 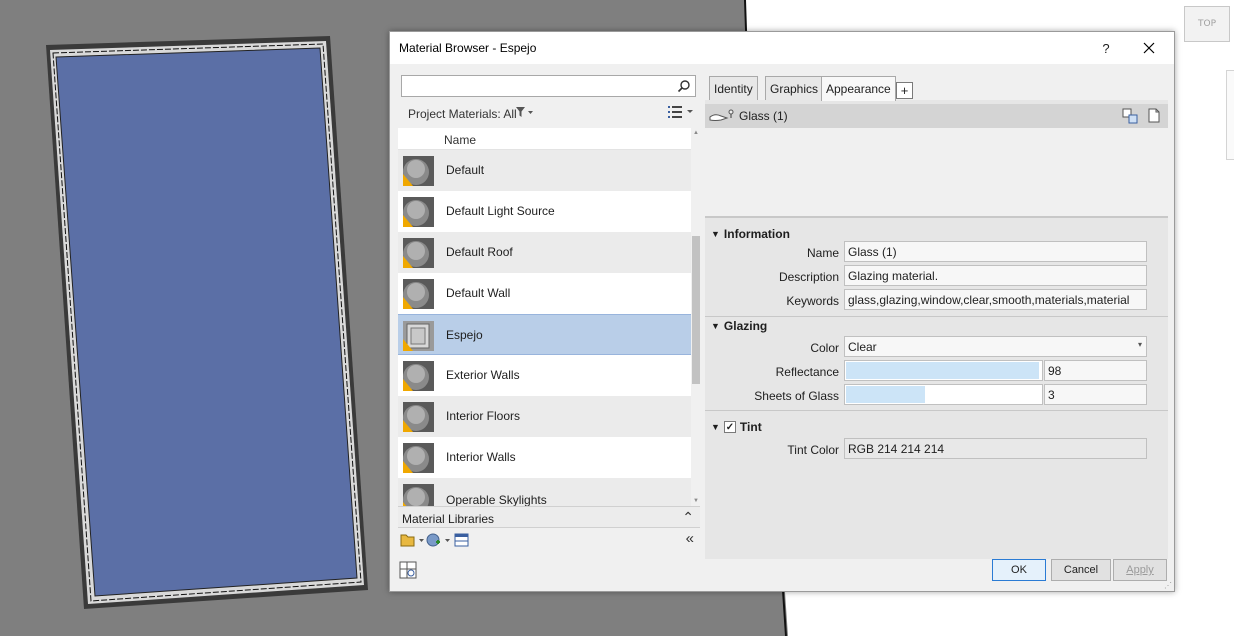 I want to click on material-item-label: Interior Floors, so click(x=483, y=416).